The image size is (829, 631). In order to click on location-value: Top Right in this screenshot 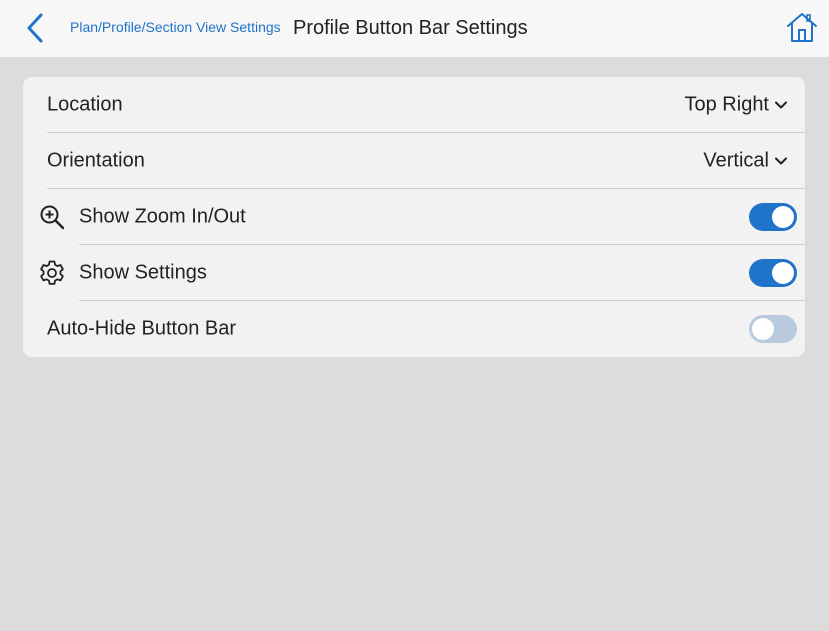, I will do `click(727, 104)`.